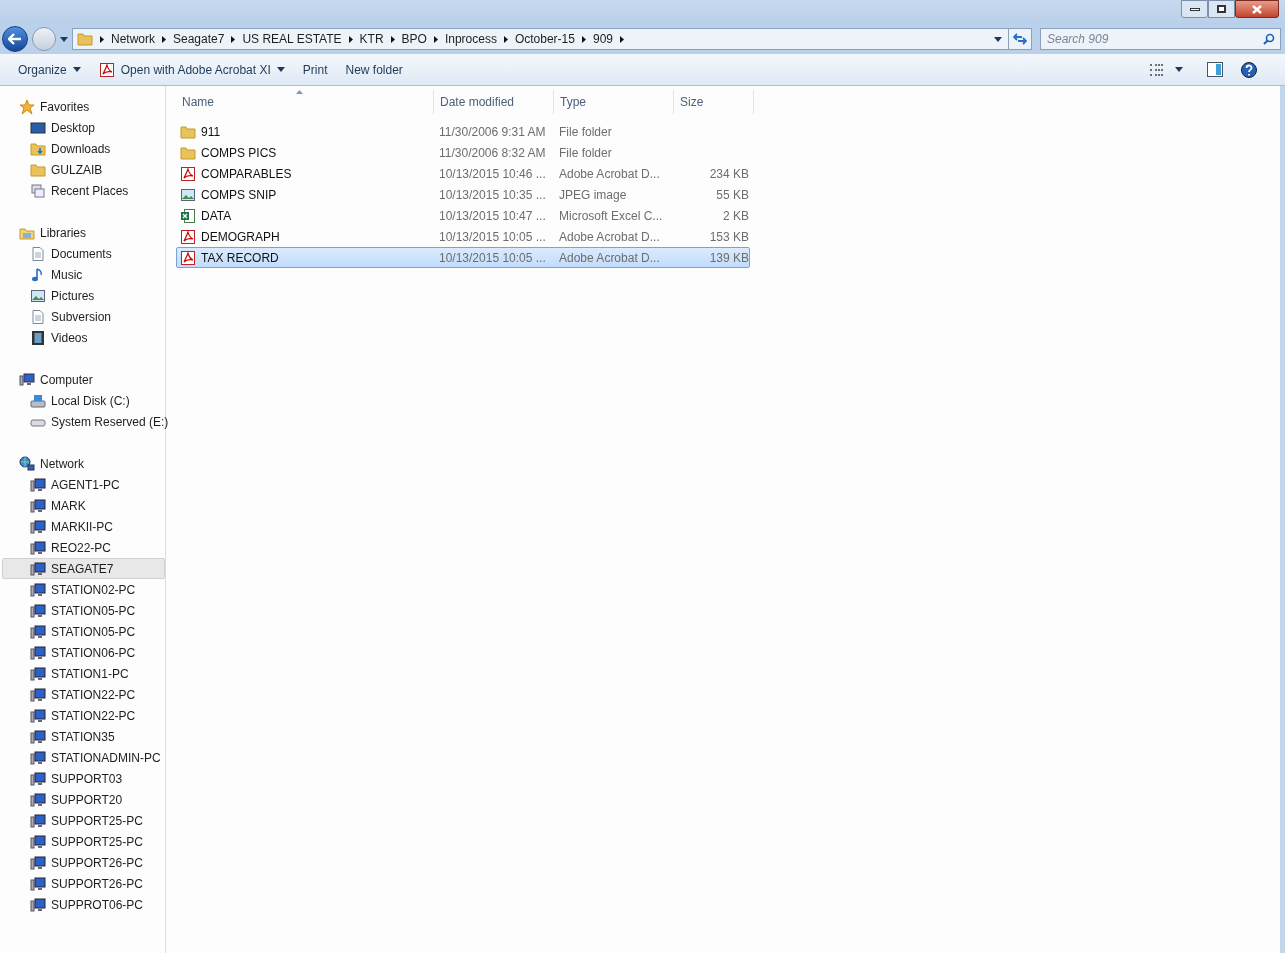  What do you see at coordinates (188, 257) in the screenshot?
I see `pdf-icon` at bounding box center [188, 257].